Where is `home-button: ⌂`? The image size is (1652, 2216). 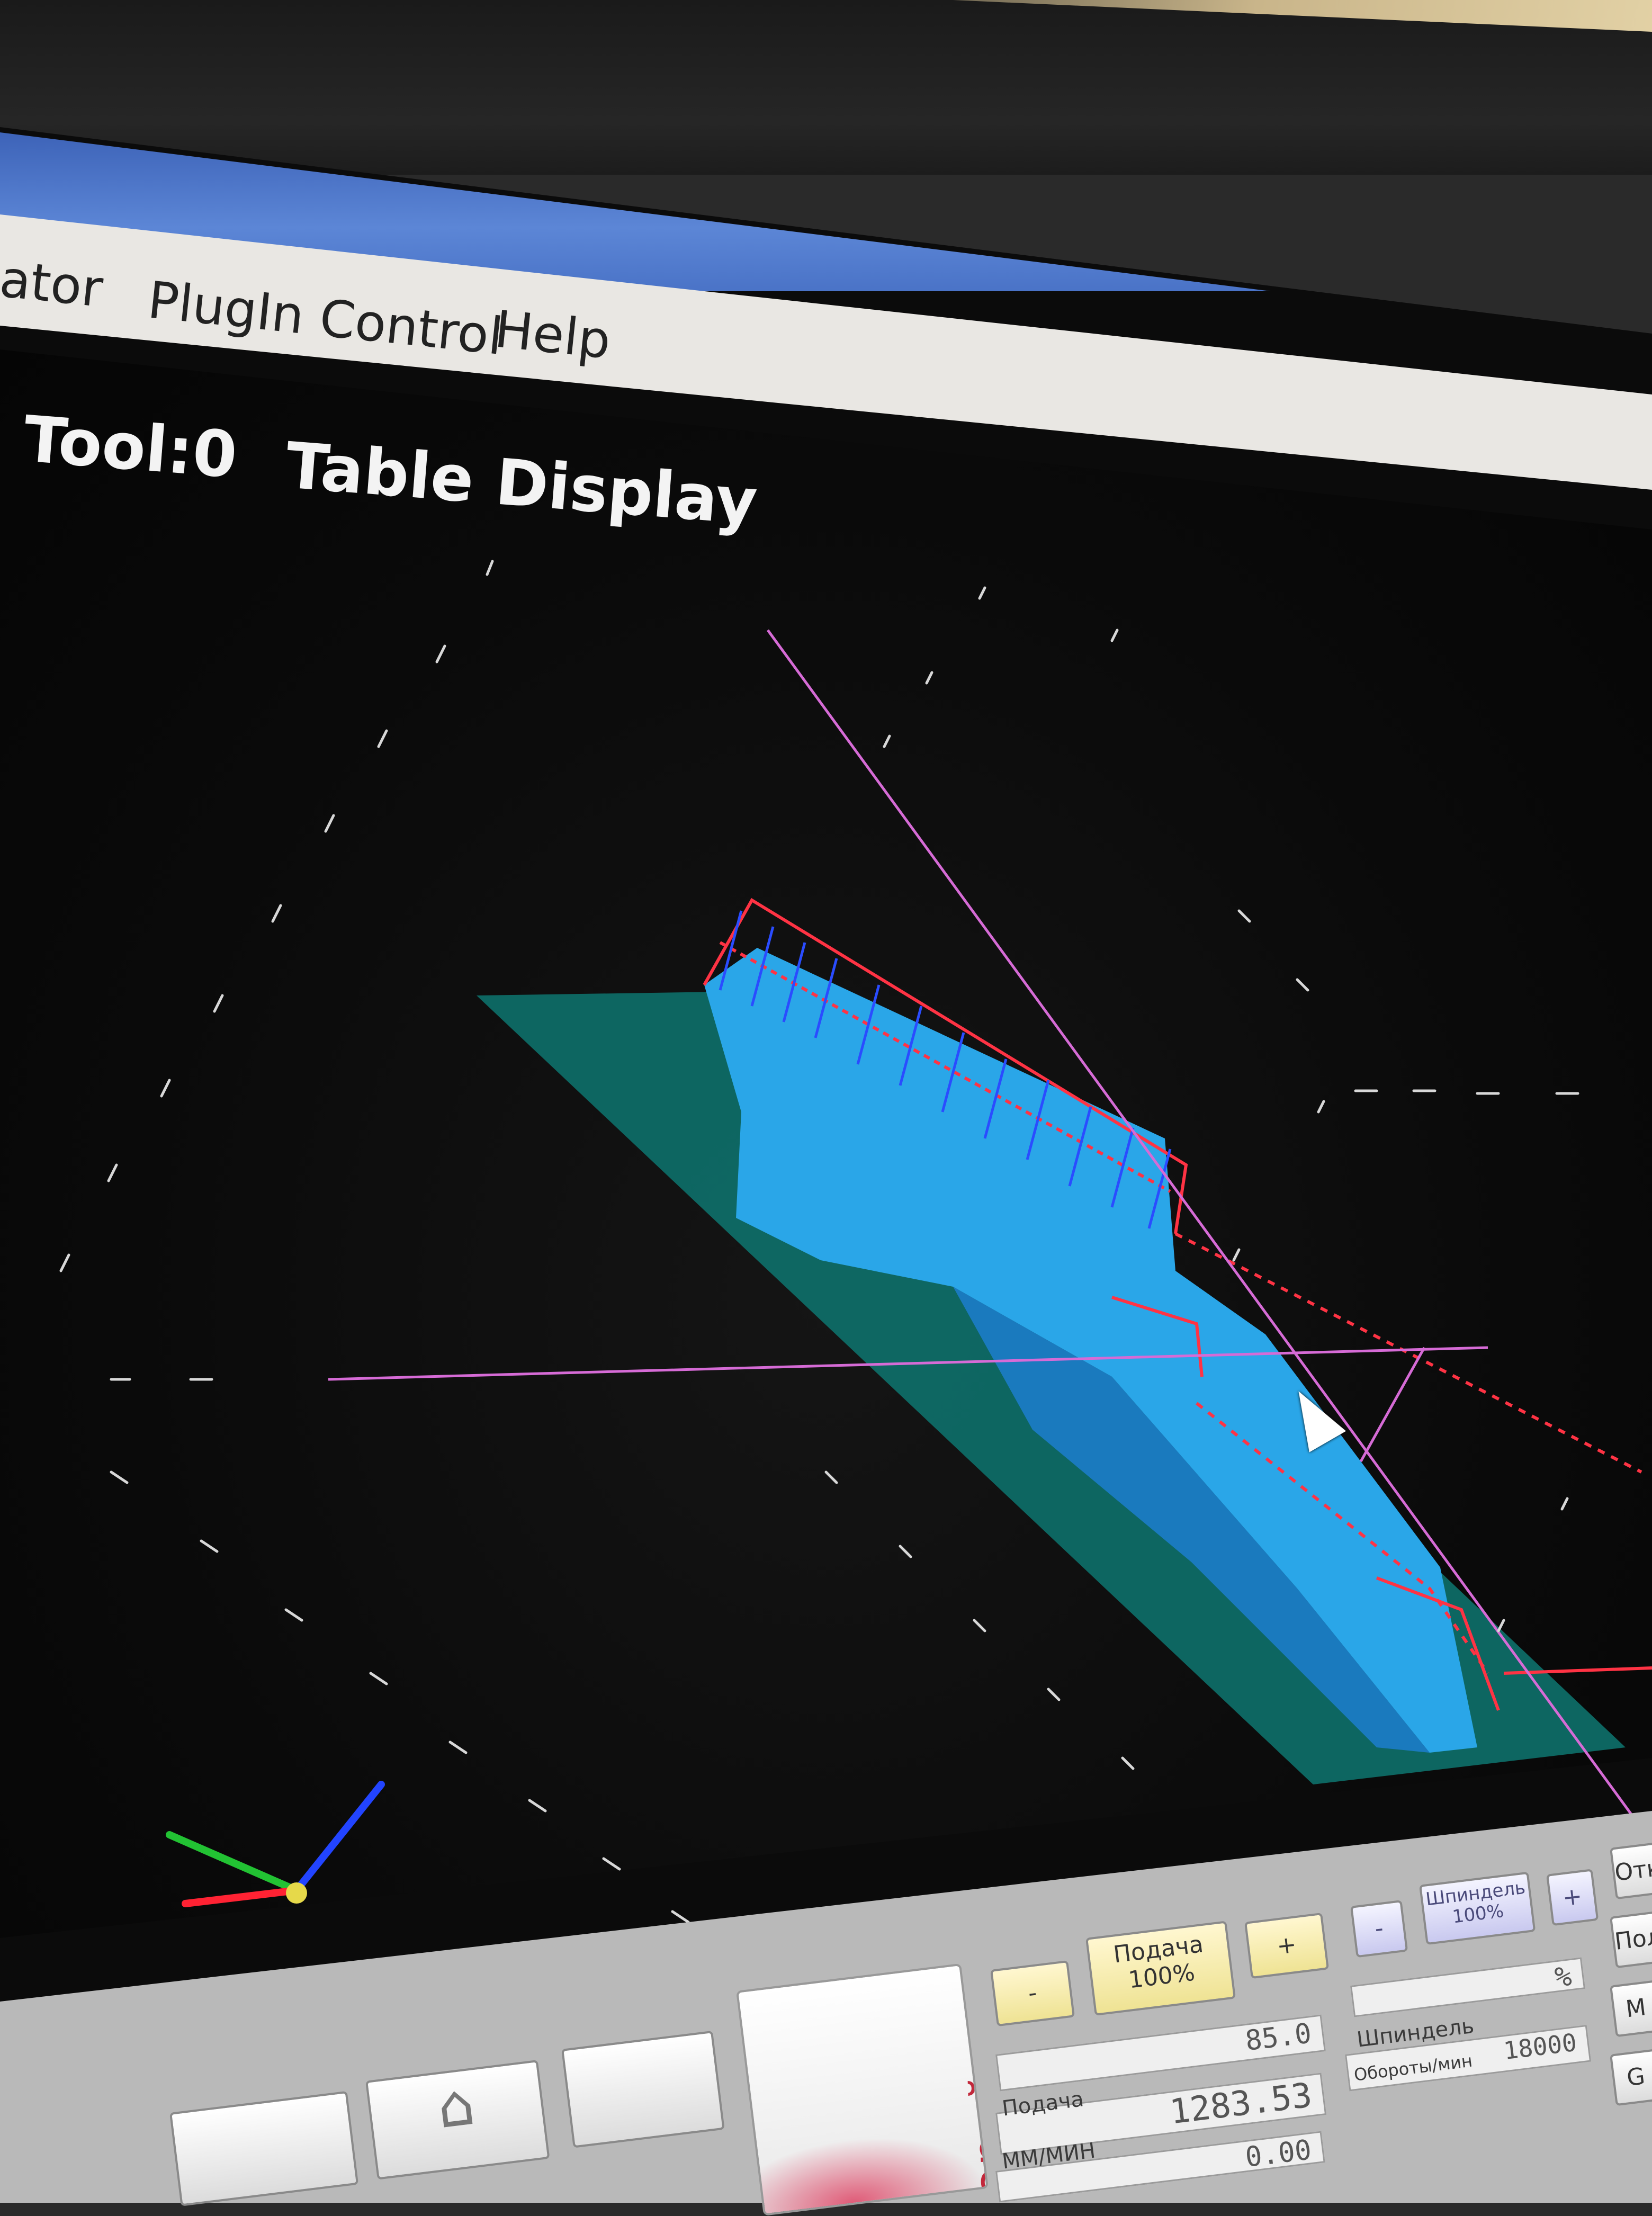
home-button: ⌂ is located at coordinates (457, 2120).